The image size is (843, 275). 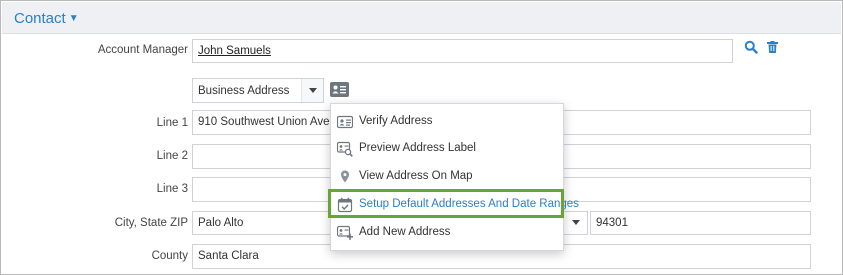 What do you see at coordinates (421, 18) in the screenshot?
I see `section-header: Contact ▼` at bounding box center [421, 18].